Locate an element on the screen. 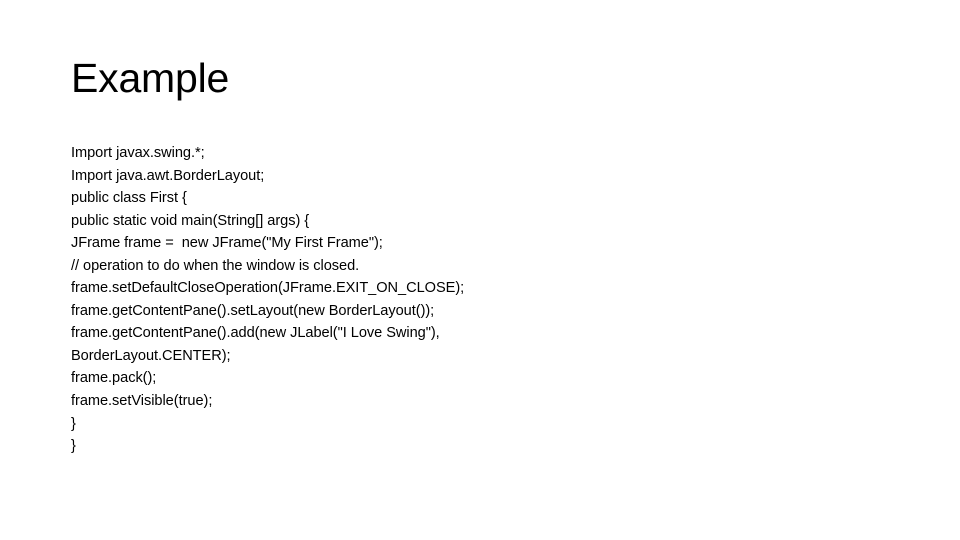  code-line: frame.setVisible(true); is located at coordinates (142, 401).